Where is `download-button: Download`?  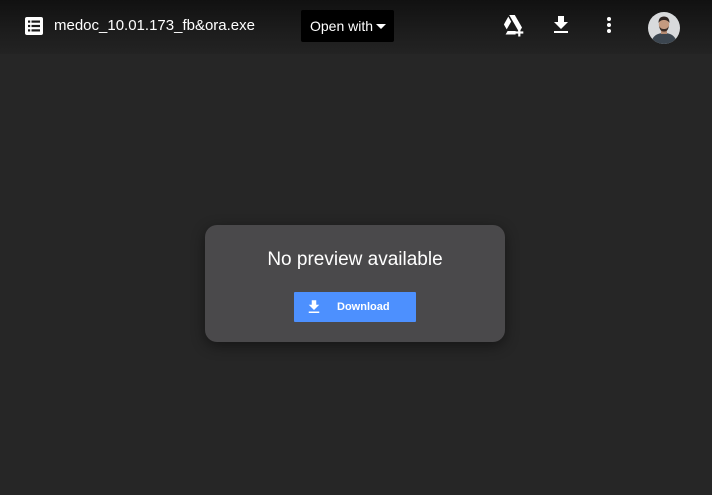 download-button: Download is located at coordinates (355, 307).